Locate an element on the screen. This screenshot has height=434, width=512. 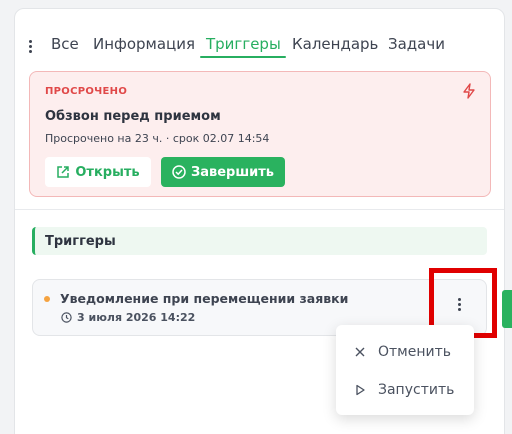
bolt-icon is located at coordinates (469, 91).